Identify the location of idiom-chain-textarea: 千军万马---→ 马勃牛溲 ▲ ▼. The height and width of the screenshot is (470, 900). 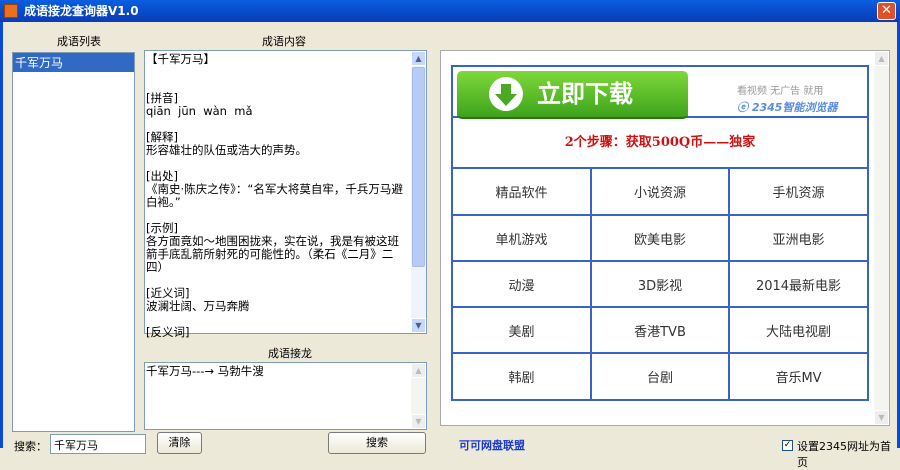
(285, 396).